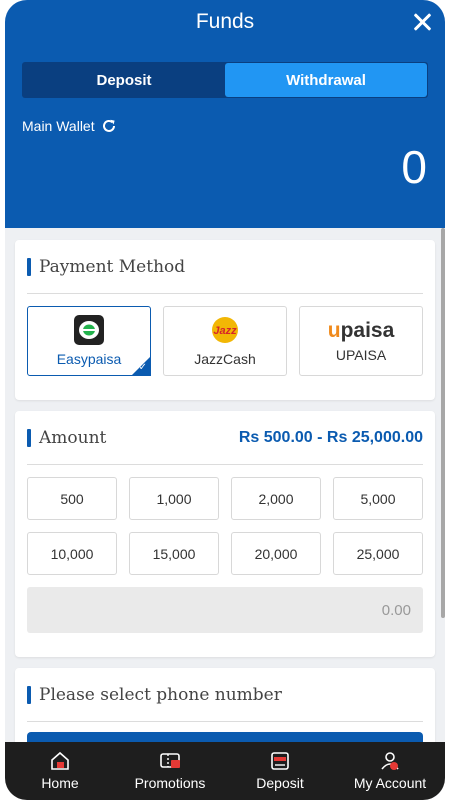  I want to click on bottom-nav: Home Promotions Deposit My Account, so click(225, 771).